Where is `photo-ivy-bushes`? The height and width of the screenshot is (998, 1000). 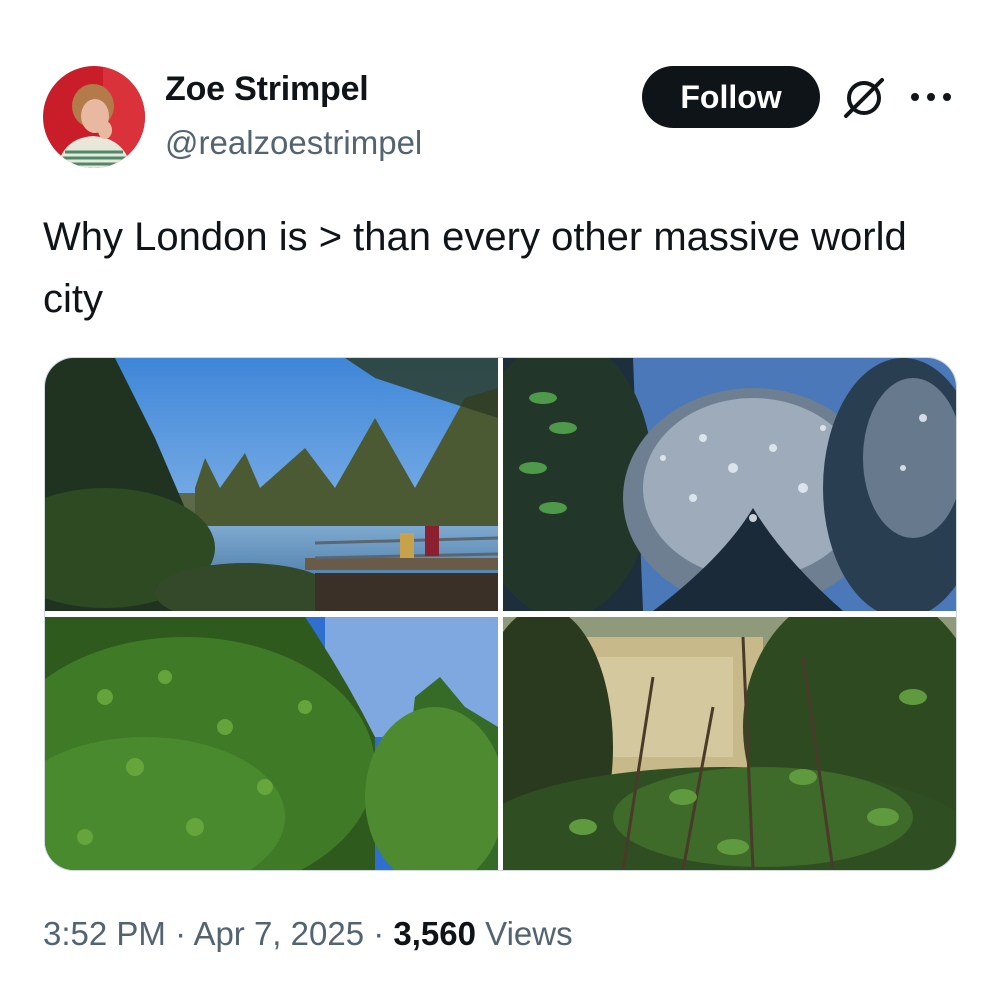
photo-ivy-bushes is located at coordinates (271, 743).